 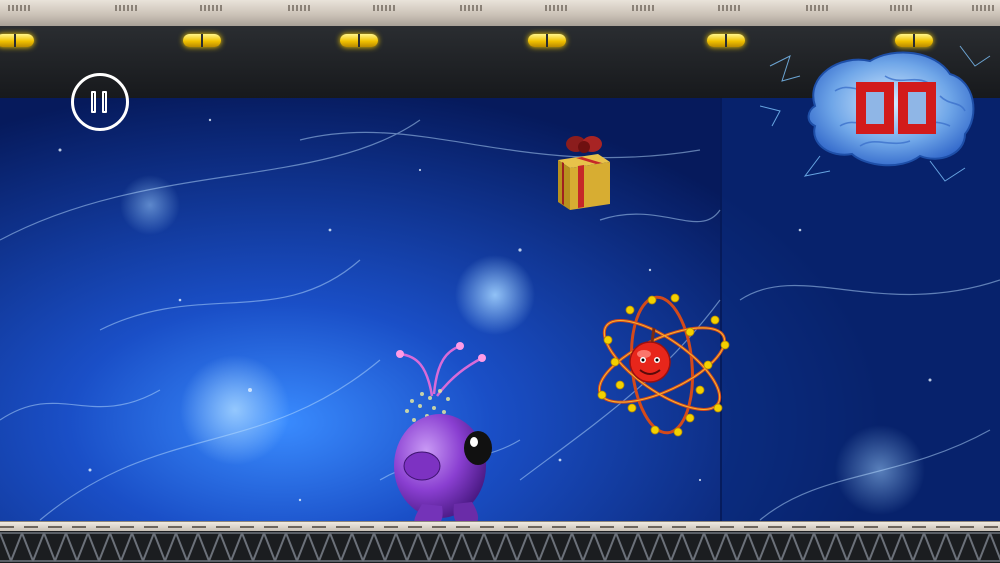 I want to click on atom-icon, so click(x=662, y=365).